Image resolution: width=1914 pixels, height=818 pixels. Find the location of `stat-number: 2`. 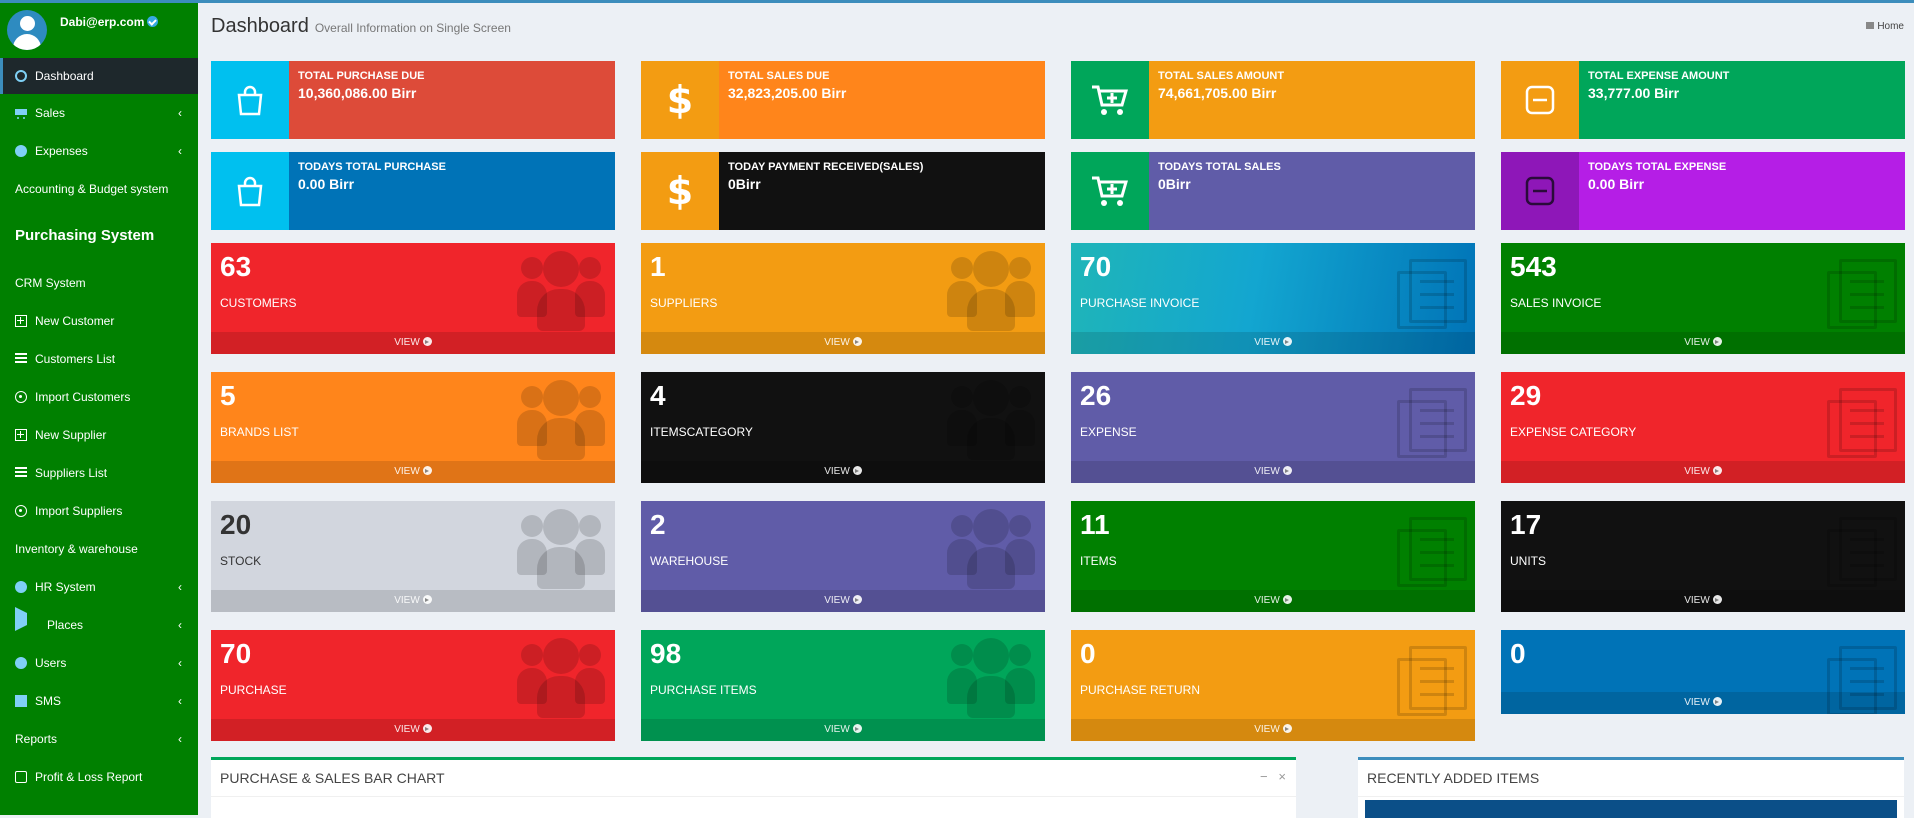

stat-number: 2 is located at coordinates (658, 524).